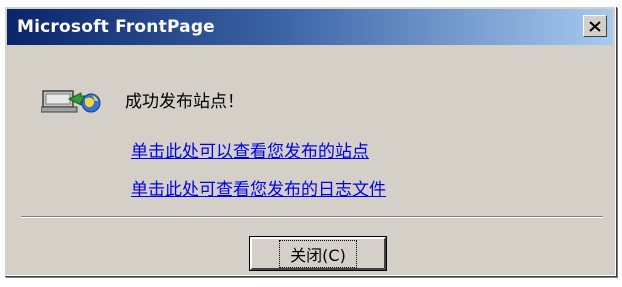  I want to click on window-title: Microsoft FrontPage, so click(116, 27).